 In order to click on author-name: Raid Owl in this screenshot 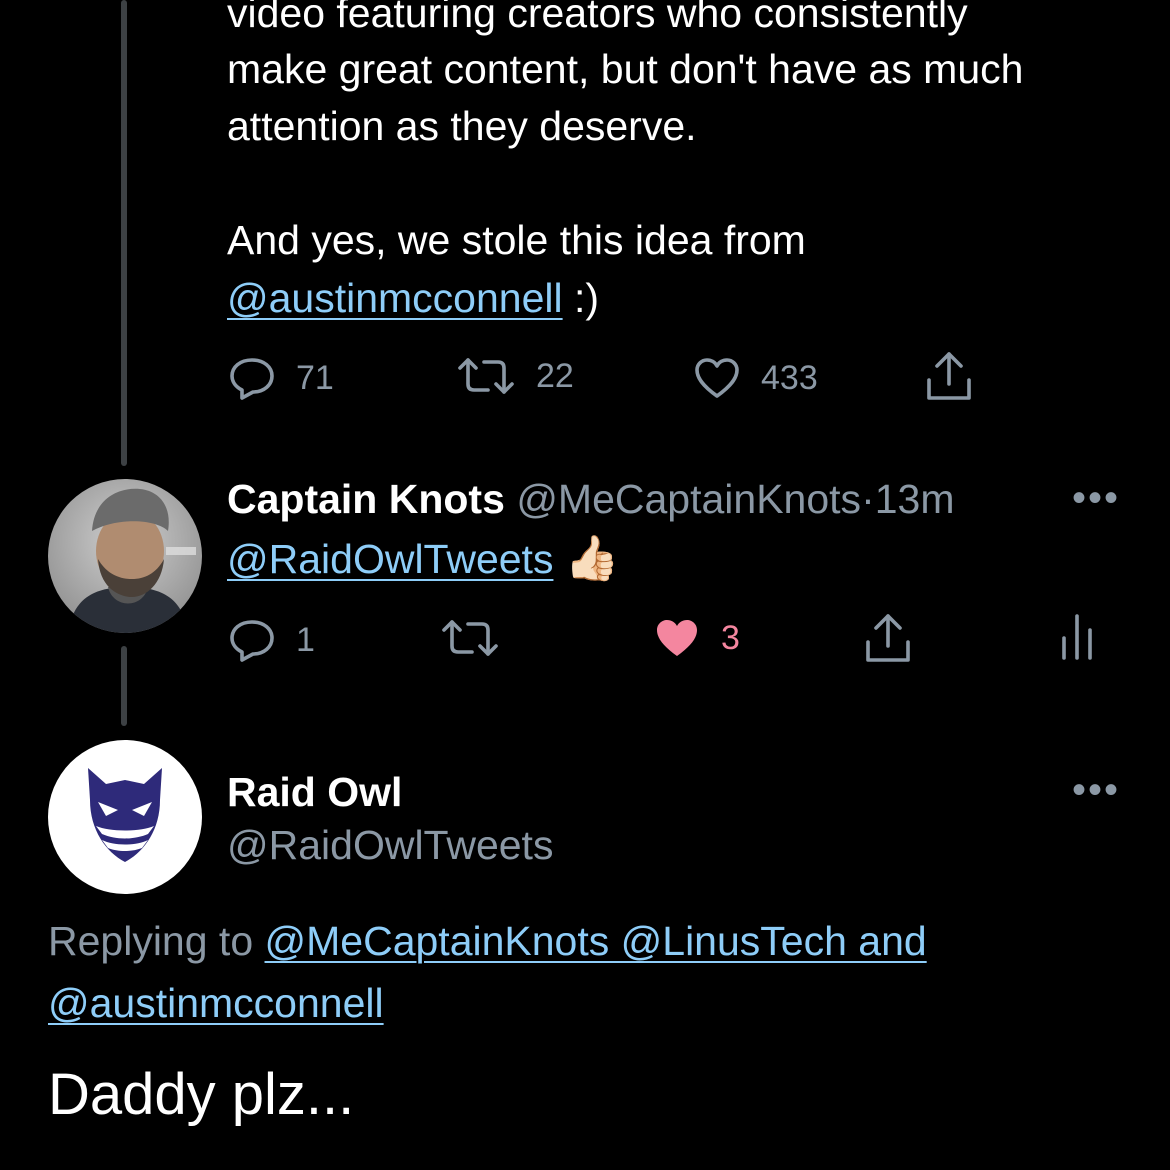, I will do `click(314, 792)`.